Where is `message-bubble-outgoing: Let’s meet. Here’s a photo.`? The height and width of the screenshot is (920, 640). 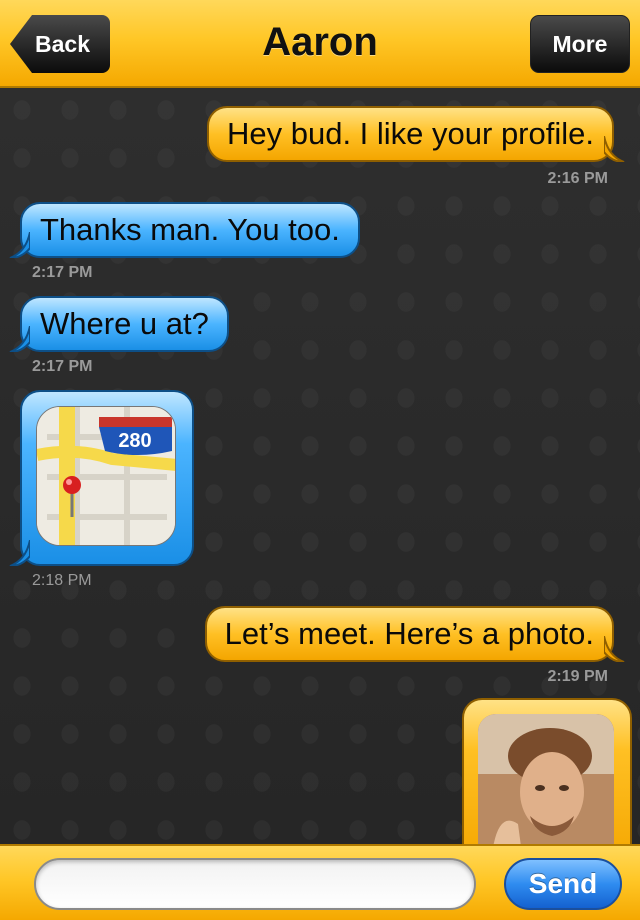 message-bubble-outgoing: Let’s meet. Here’s a photo. is located at coordinates (414, 634).